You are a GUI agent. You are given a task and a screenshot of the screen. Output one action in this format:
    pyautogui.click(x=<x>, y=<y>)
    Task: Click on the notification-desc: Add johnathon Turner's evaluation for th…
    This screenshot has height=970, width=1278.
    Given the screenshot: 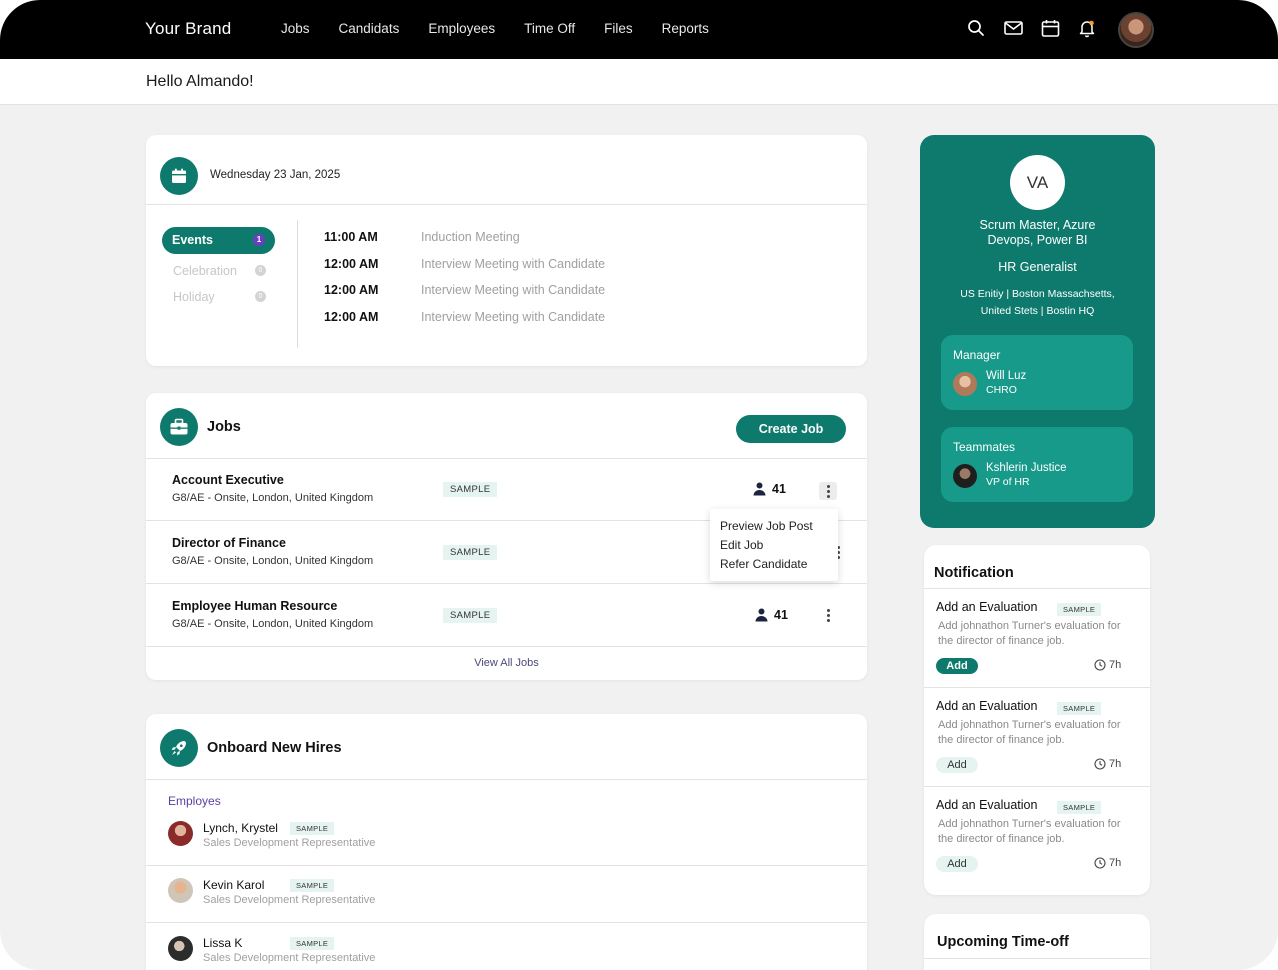 What is the action you would take?
    pyautogui.click(x=1029, y=732)
    